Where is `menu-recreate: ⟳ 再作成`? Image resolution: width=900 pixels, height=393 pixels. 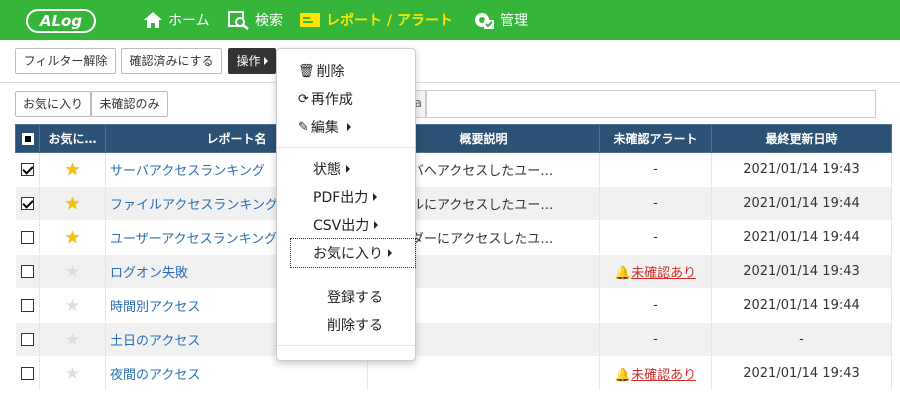 menu-recreate: ⟳ 再作成 is located at coordinates (325, 99).